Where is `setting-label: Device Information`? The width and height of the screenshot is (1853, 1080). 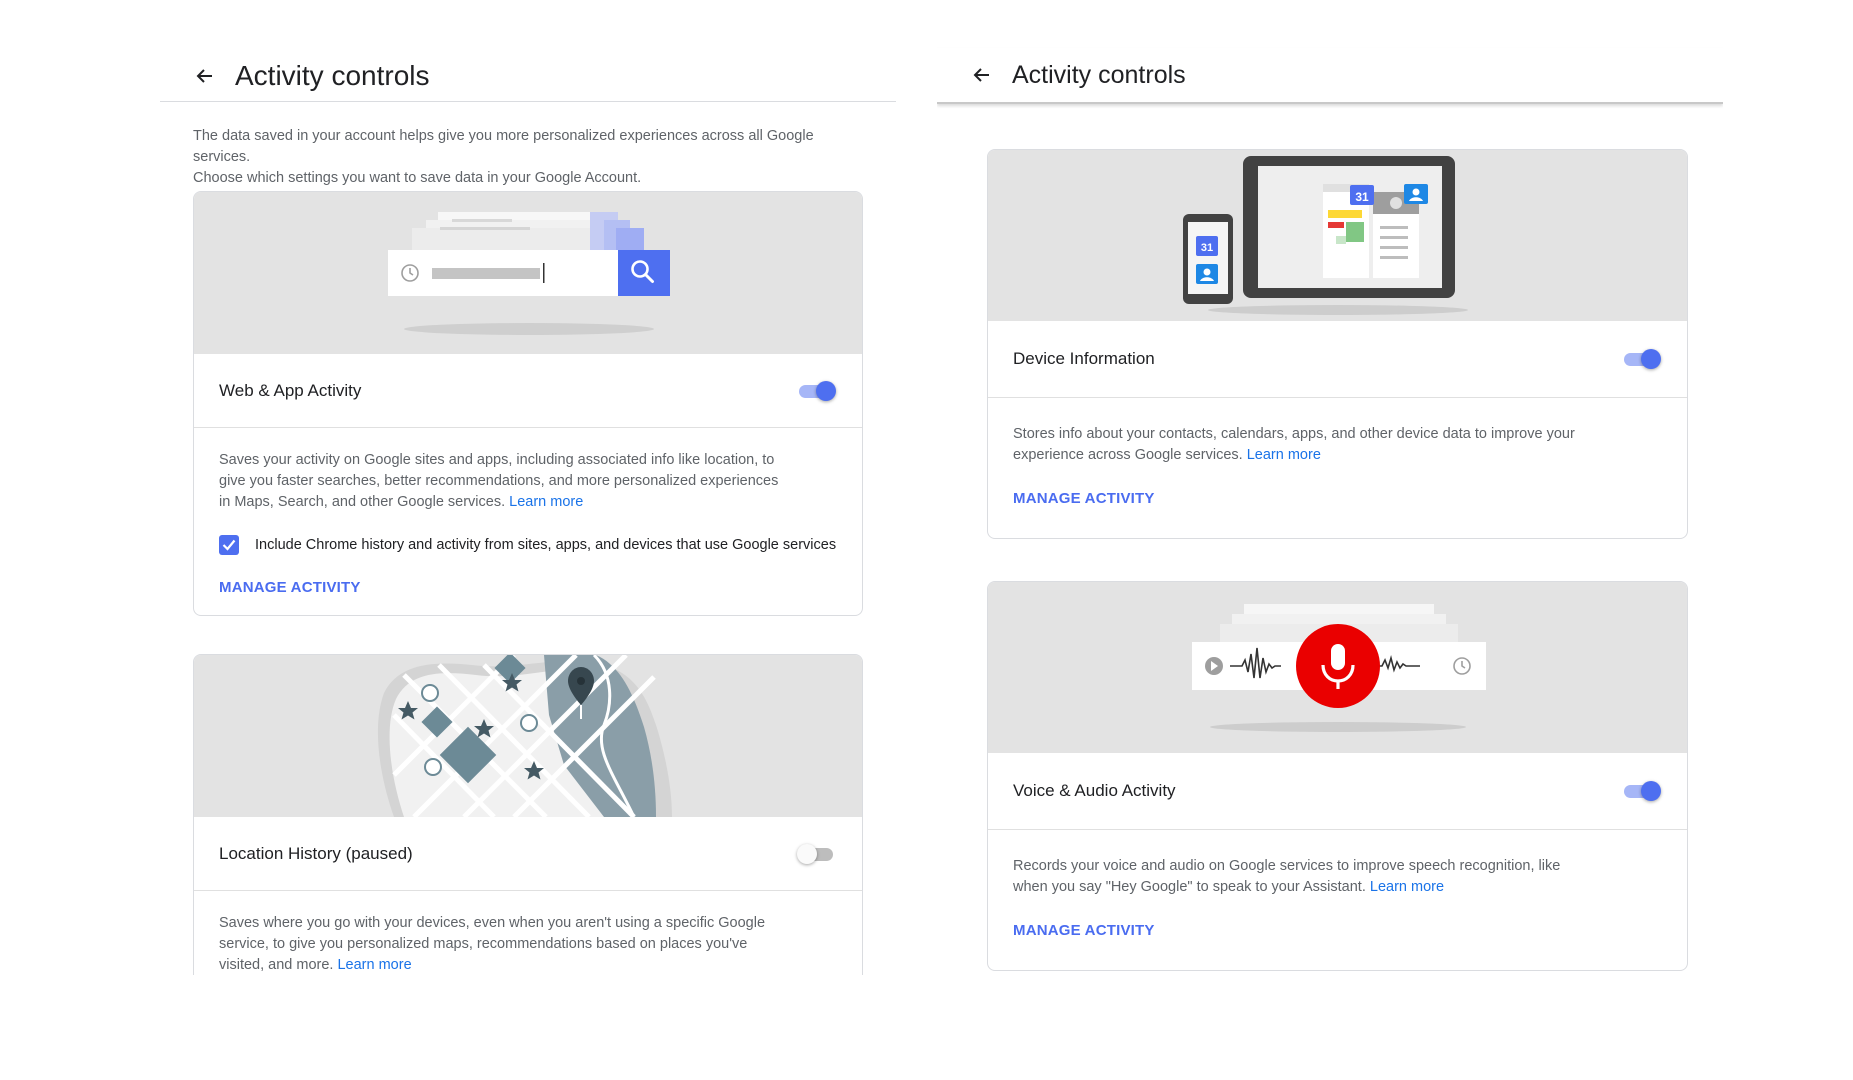 setting-label: Device Information is located at coordinates (1084, 358).